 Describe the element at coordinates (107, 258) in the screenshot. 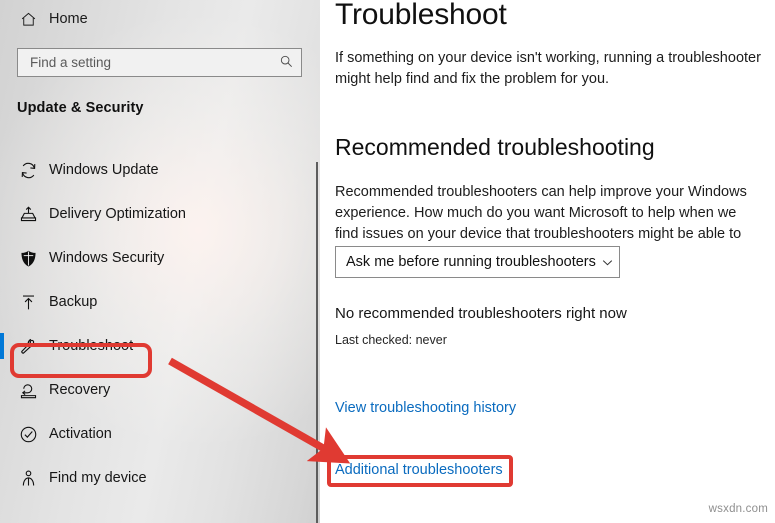

I see `sidebar-item-label: Windows Security` at that location.